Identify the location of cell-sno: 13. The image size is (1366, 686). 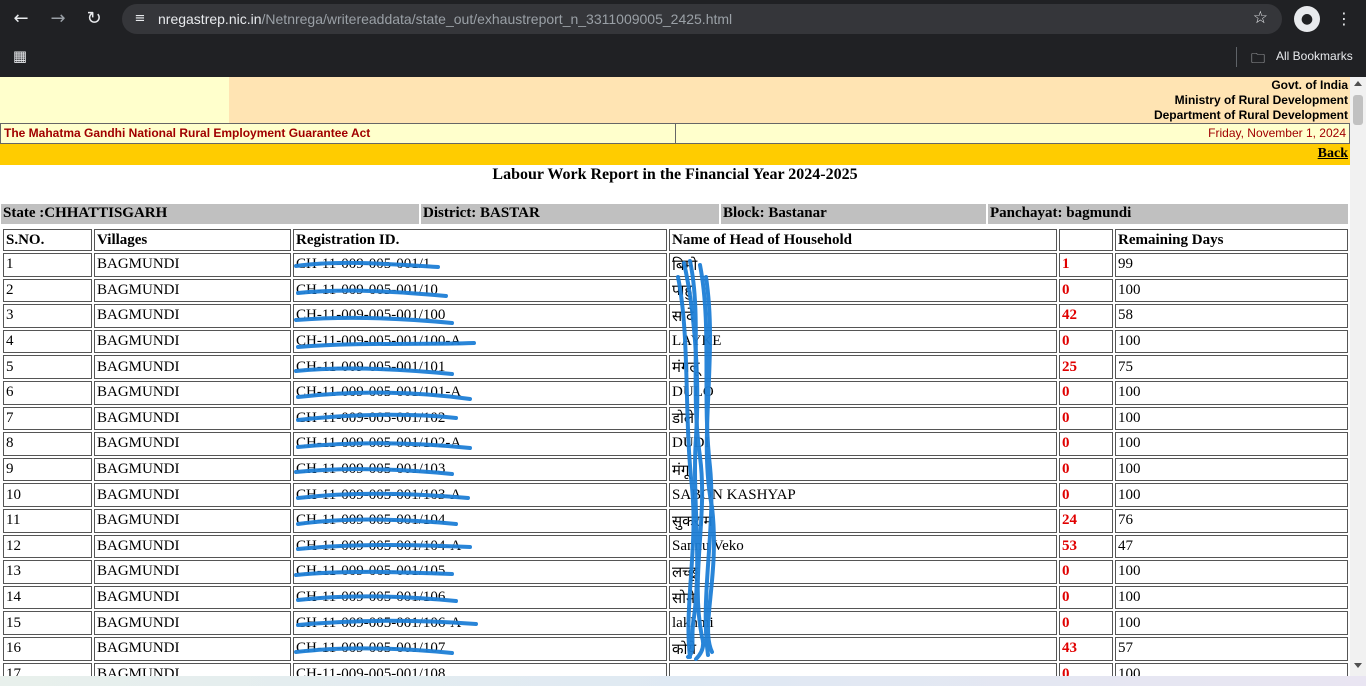
(47, 572).